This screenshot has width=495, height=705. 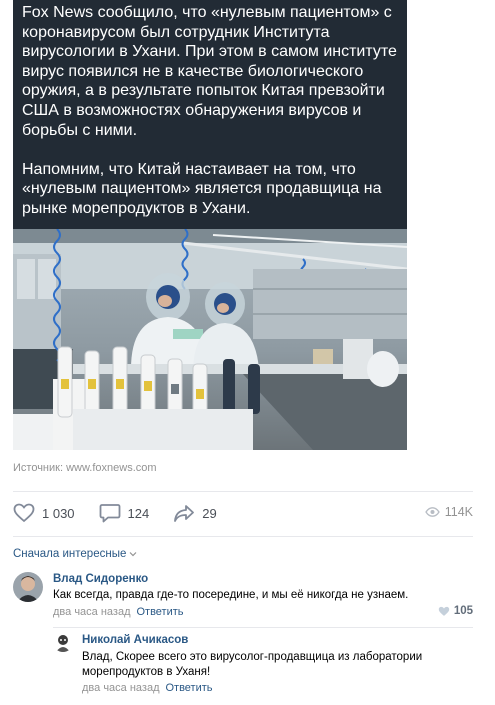 I want to click on comments-sort-dropdown: Сначала интересные, so click(x=75, y=554).